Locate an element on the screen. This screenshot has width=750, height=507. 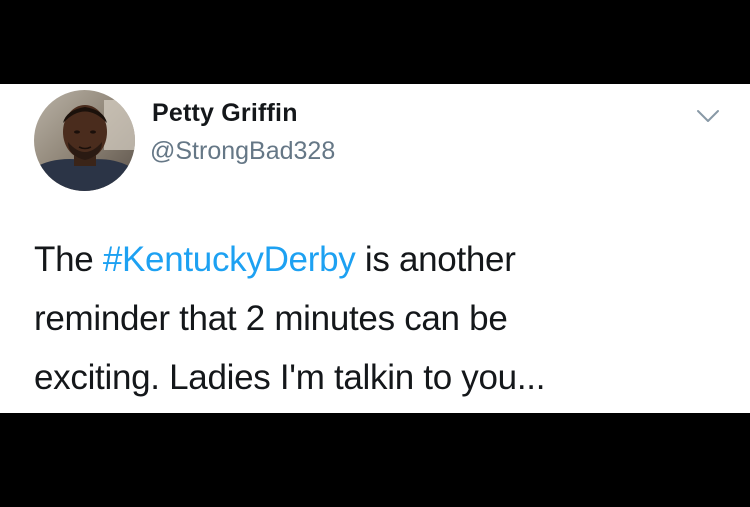
tweet-text-prefix: The is located at coordinates (68, 259).